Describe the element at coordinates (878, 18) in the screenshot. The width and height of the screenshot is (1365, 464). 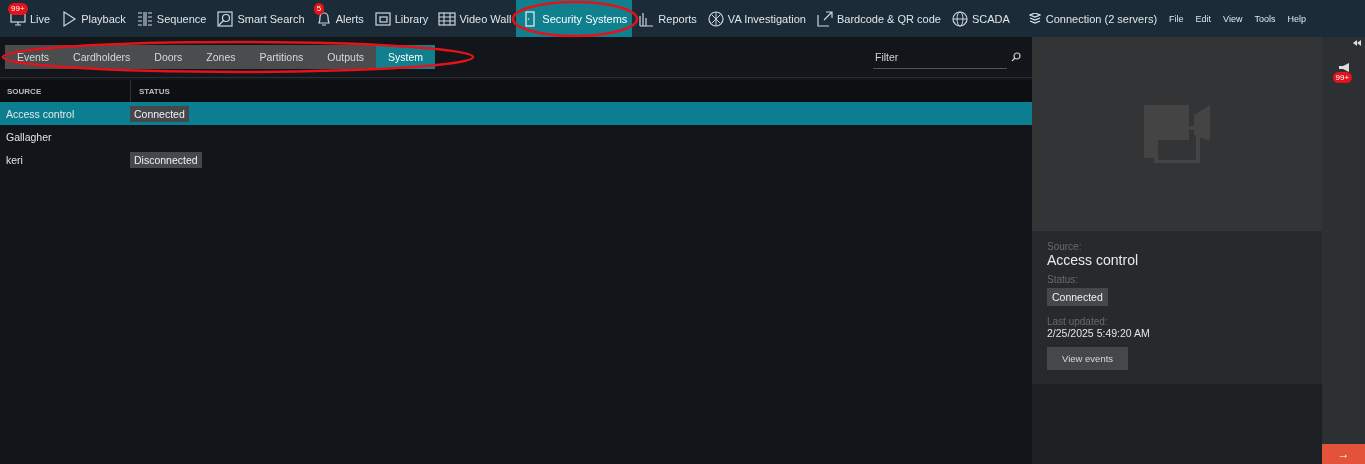
I see `nav-tab: Bardcode & QR code` at that location.